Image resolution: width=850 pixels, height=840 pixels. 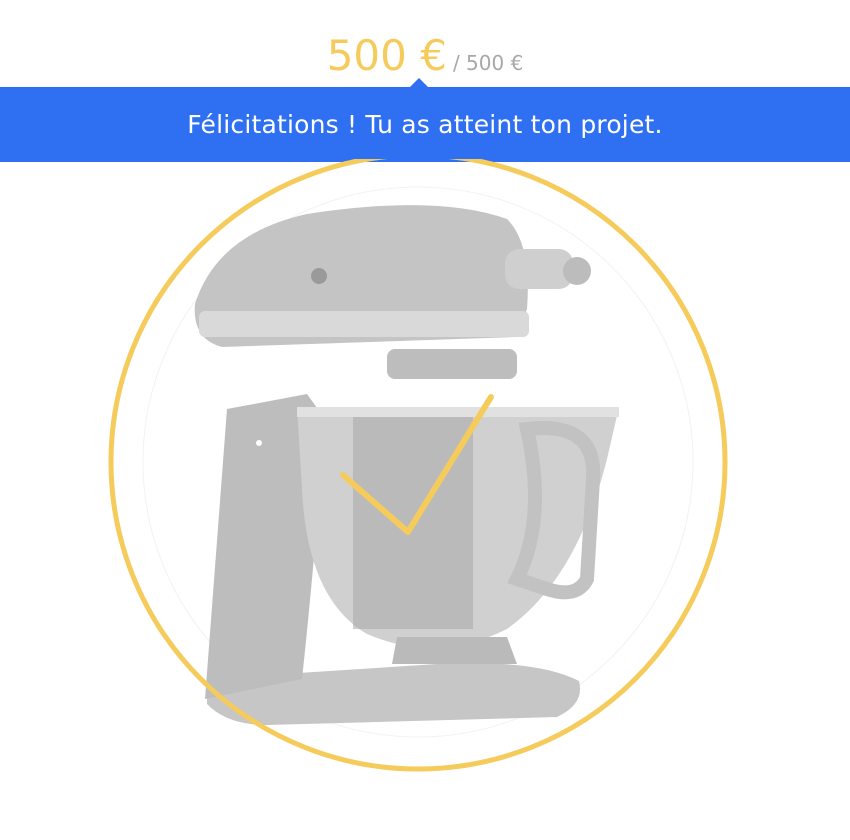 What do you see at coordinates (419, 82) in the screenshot?
I see `banner-pointer` at bounding box center [419, 82].